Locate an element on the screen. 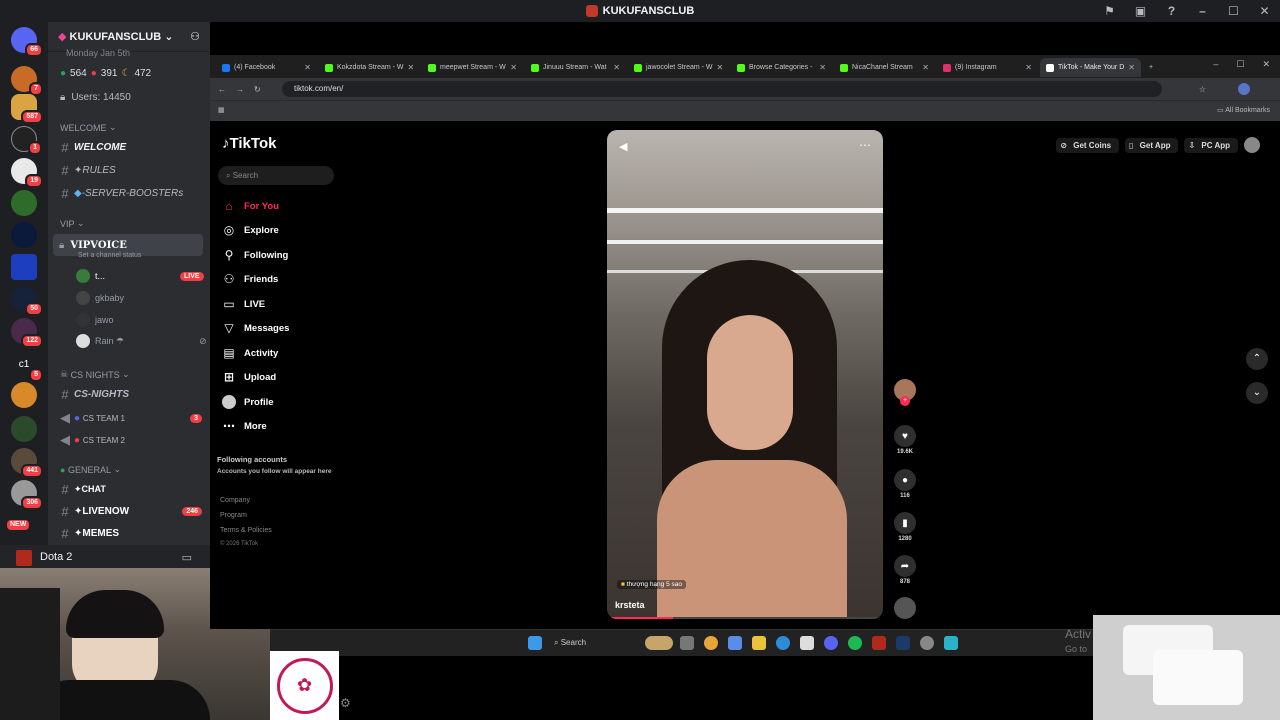 The image size is (1280, 720). widgets-icon is located at coordinates (659, 643).